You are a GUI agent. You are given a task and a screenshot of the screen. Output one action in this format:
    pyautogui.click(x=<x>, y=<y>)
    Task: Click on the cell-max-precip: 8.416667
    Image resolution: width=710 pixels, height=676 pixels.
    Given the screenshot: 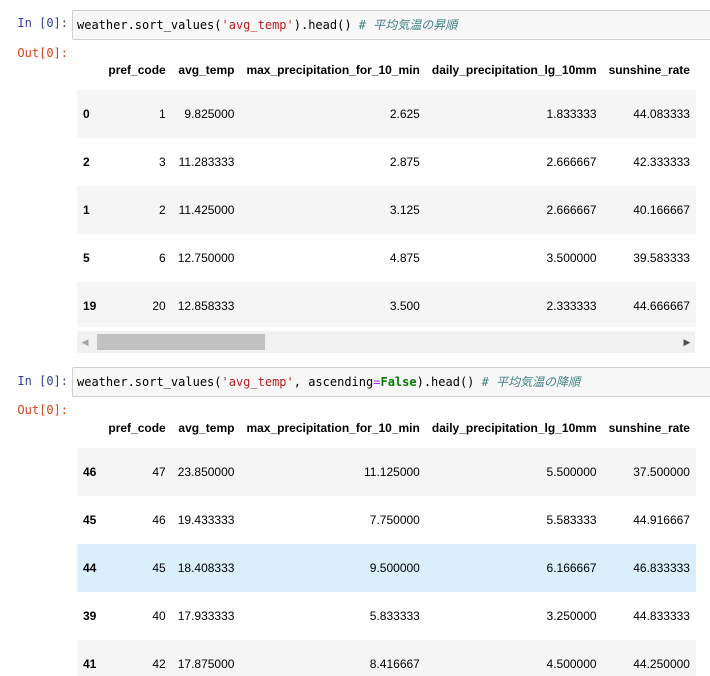 What is the action you would take?
    pyautogui.click(x=394, y=664)
    